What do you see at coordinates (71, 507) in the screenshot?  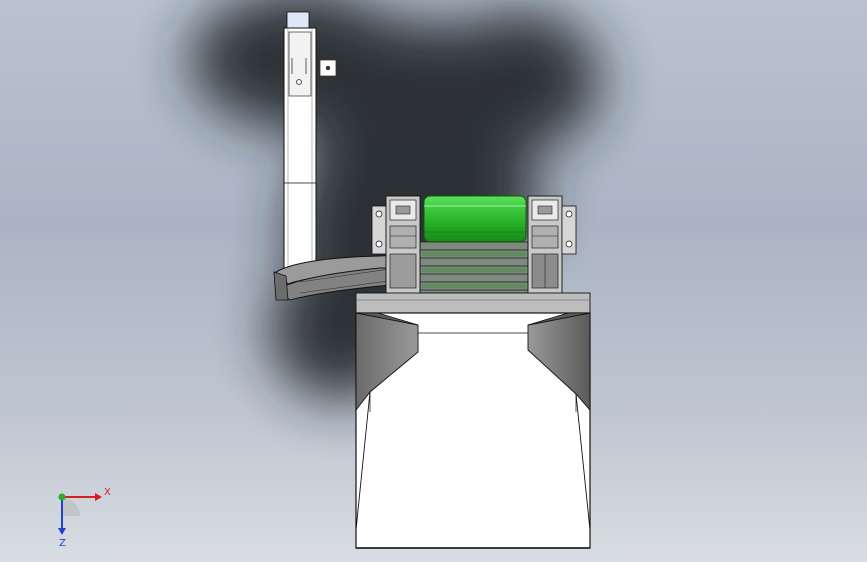 I see `triad-plane` at bounding box center [71, 507].